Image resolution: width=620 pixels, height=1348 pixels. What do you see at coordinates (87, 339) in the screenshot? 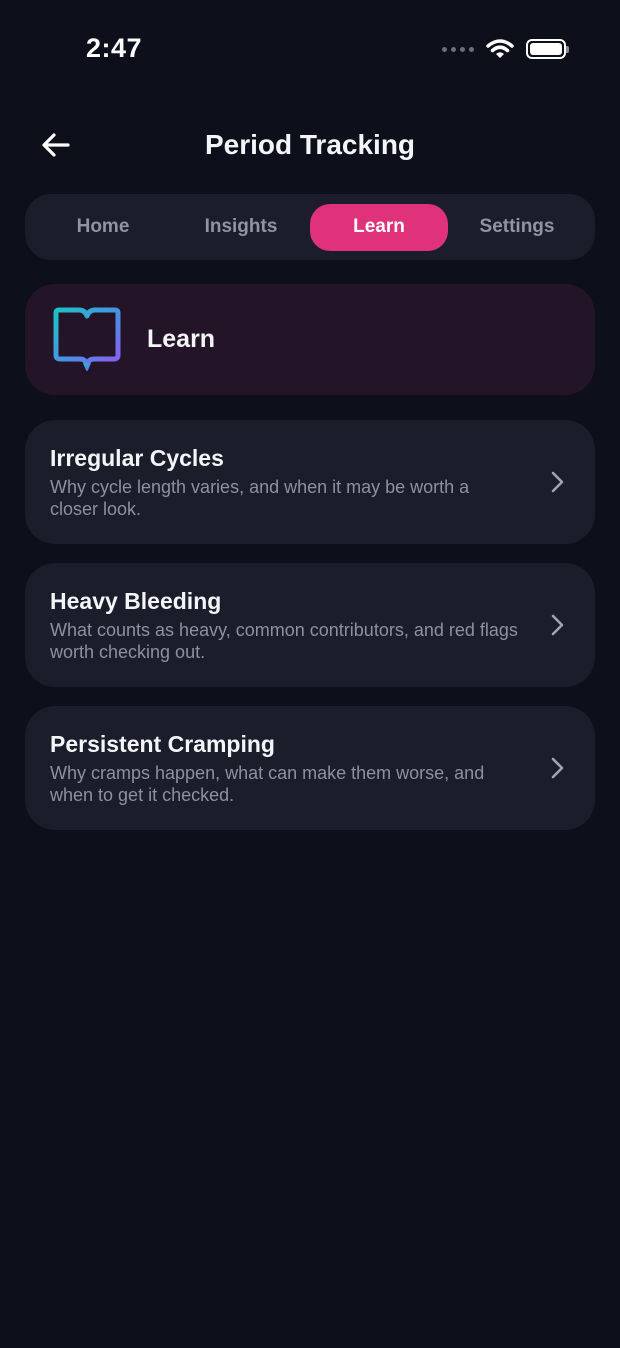
I see `open-book-icon` at bounding box center [87, 339].